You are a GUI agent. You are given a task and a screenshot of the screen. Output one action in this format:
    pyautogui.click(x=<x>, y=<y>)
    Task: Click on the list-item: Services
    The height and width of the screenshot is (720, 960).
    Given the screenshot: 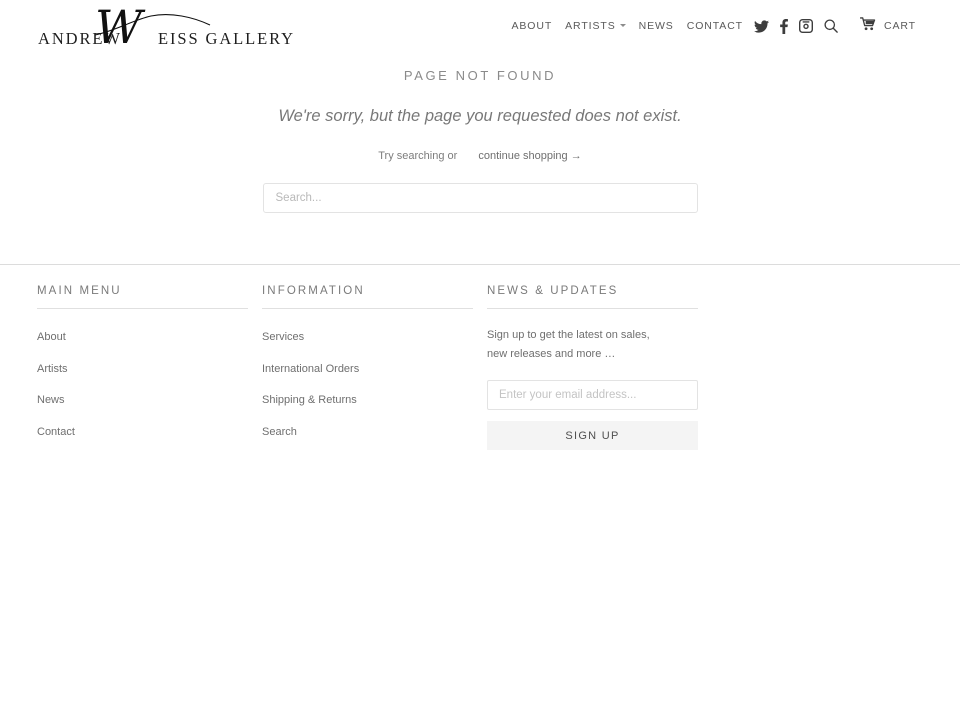 What is the action you would take?
    pyautogui.click(x=367, y=336)
    